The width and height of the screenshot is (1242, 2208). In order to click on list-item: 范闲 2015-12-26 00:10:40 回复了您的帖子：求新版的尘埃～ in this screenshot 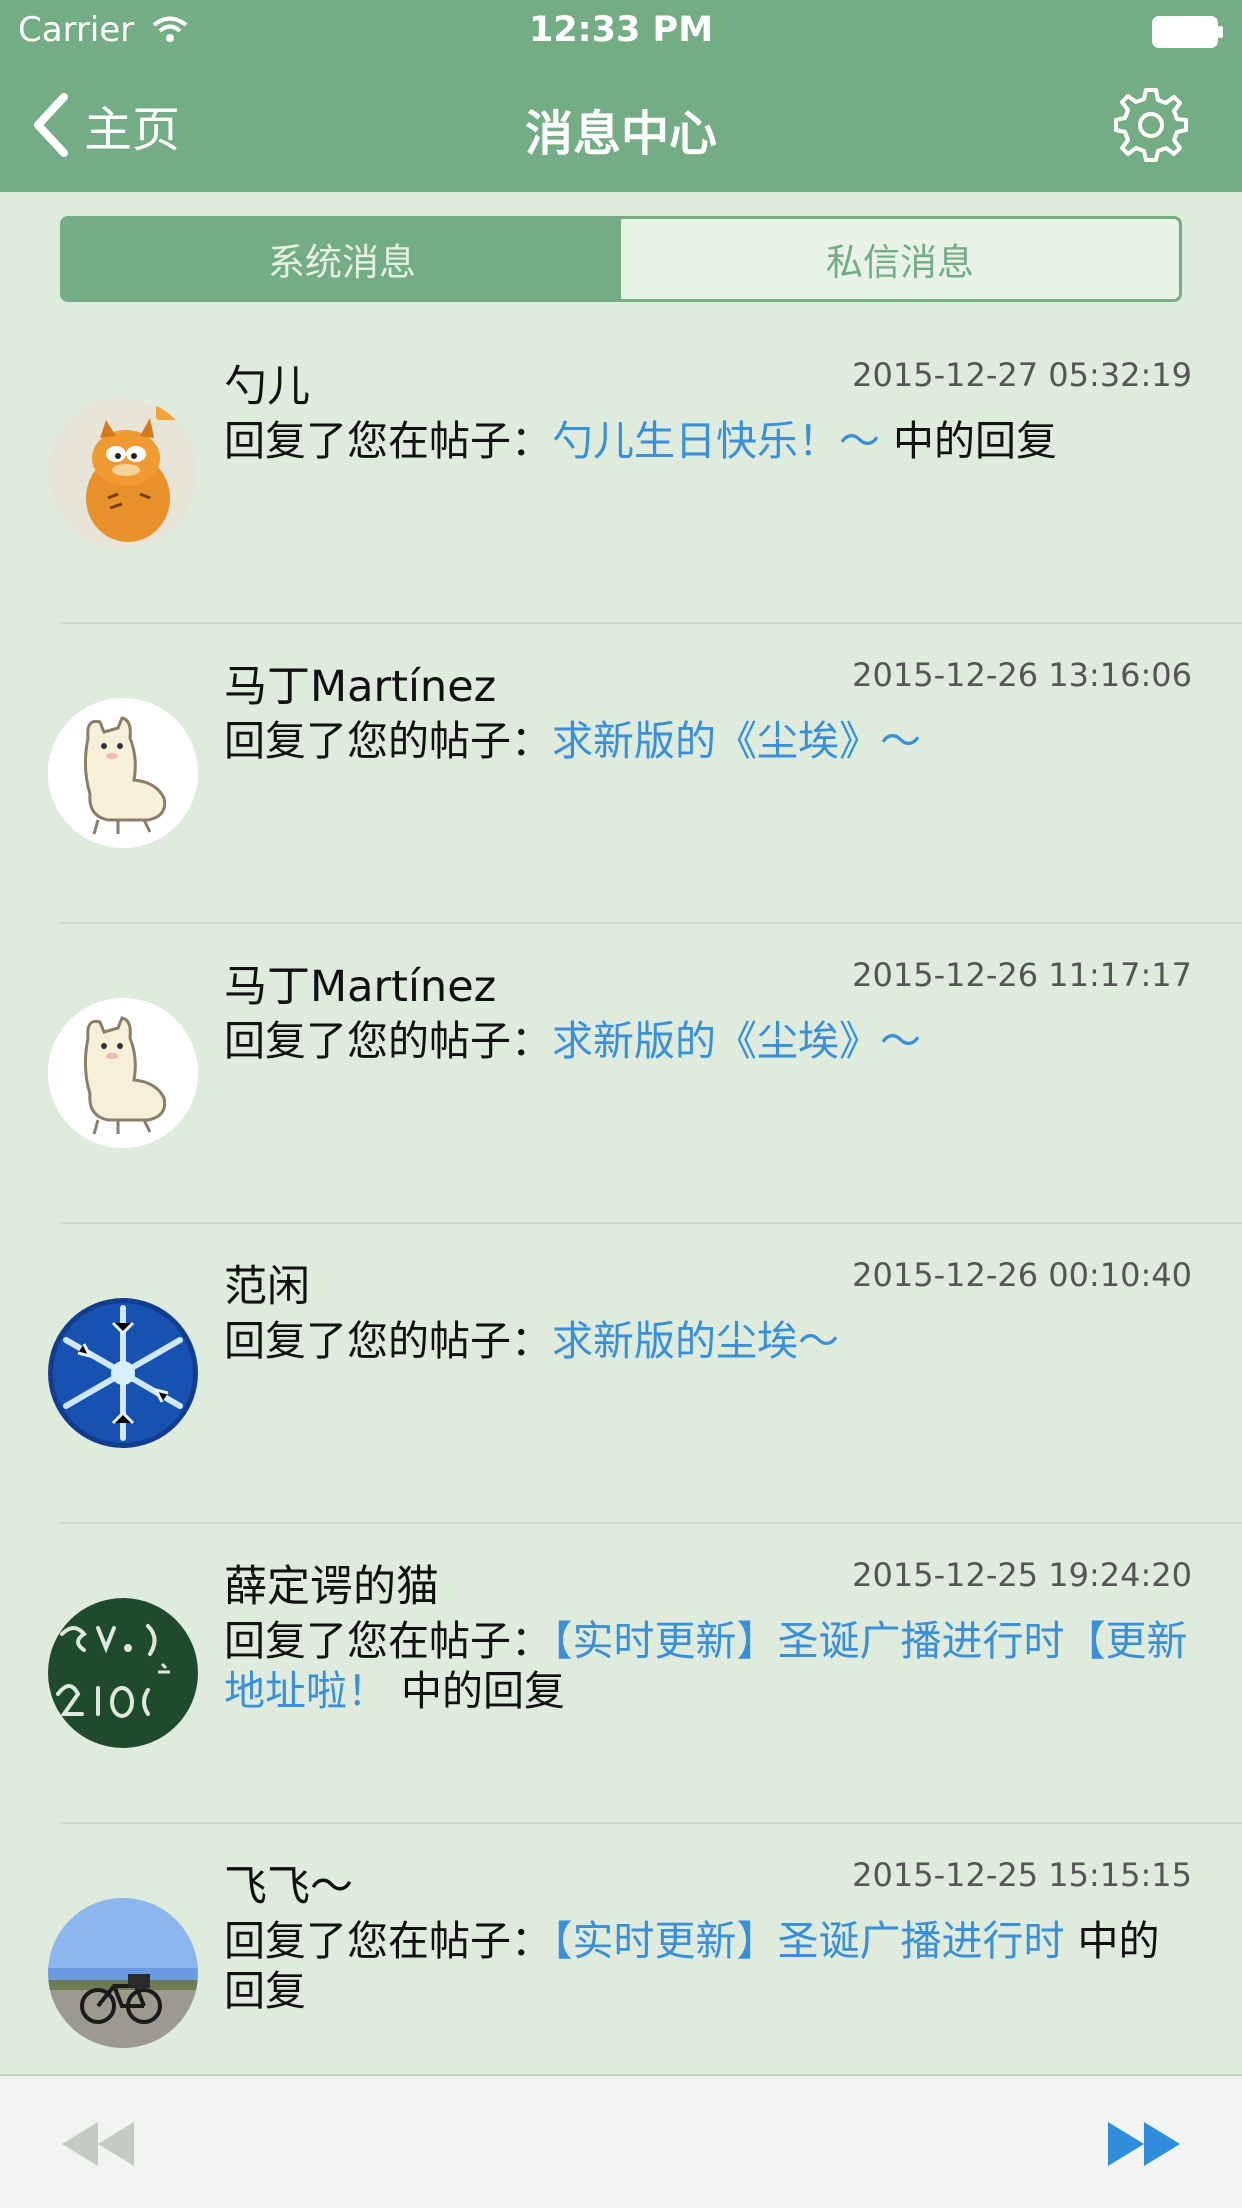, I will do `click(621, 1374)`.